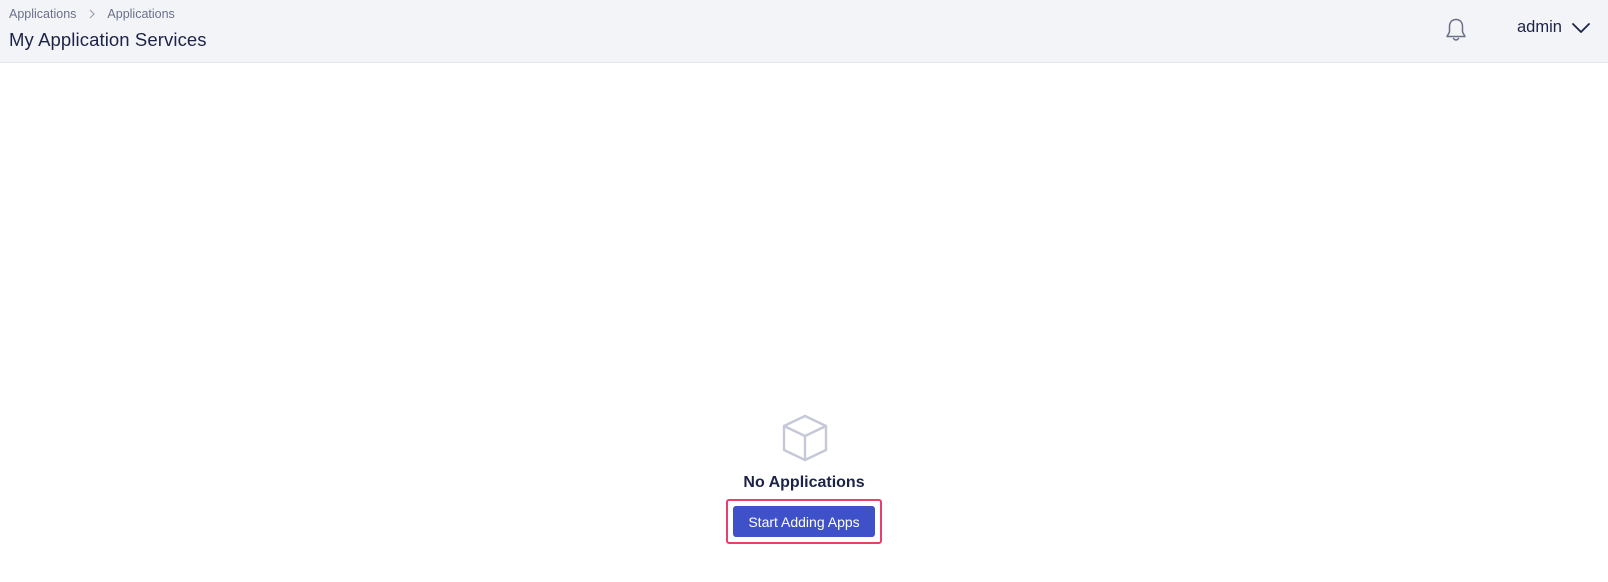 The height and width of the screenshot is (582, 1608). Describe the element at coordinates (804, 482) in the screenshot. I see `empty-state-title: No Applications` at that location.